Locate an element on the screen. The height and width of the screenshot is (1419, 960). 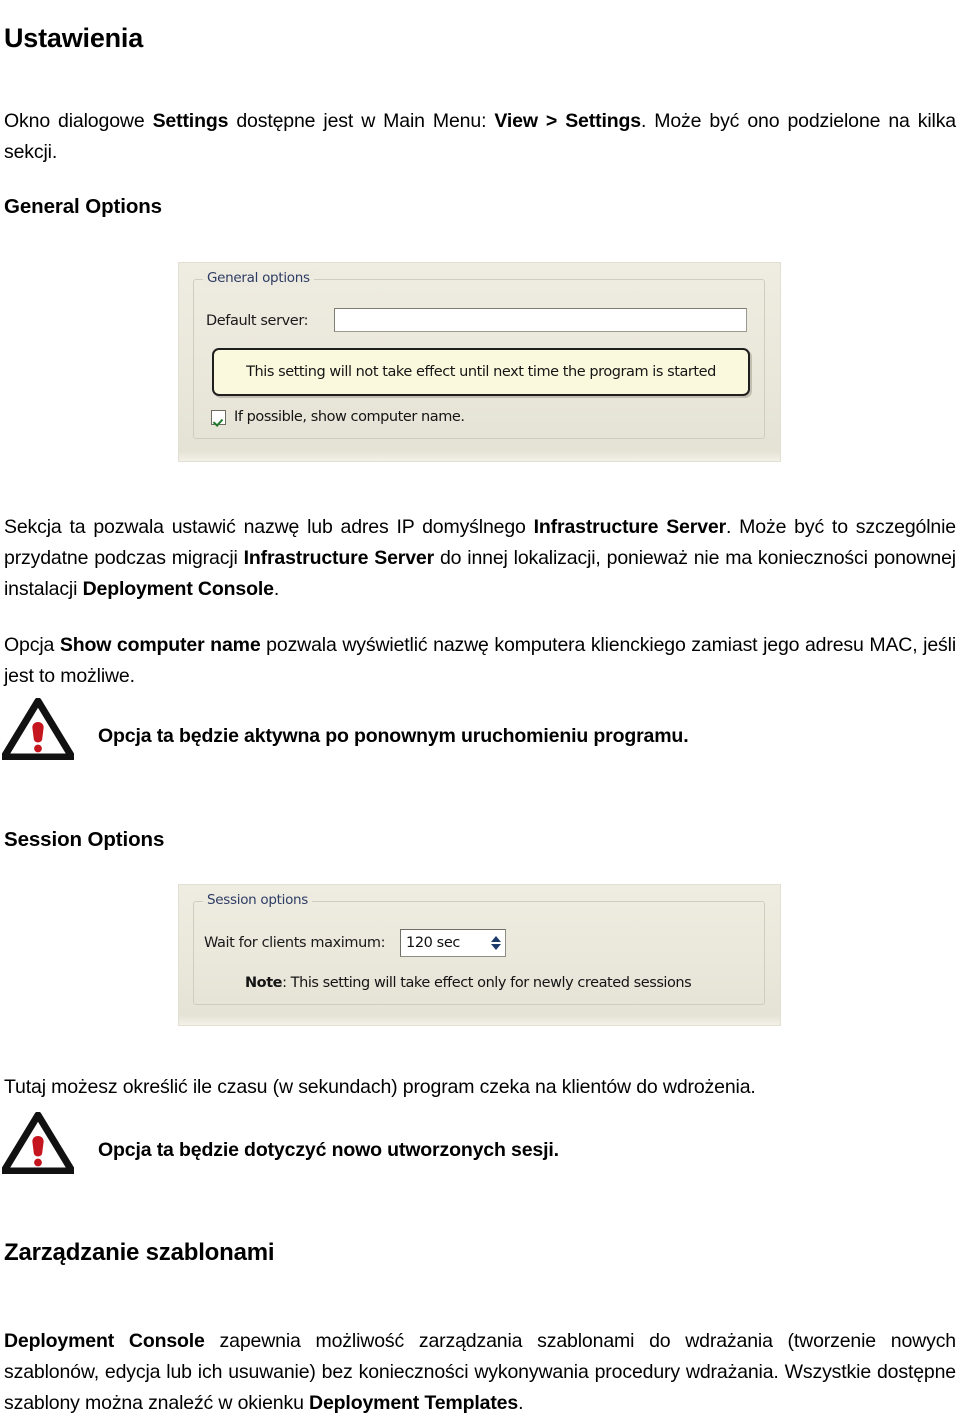
gop2-part1: Opcja is located at coordinates (32, 644).